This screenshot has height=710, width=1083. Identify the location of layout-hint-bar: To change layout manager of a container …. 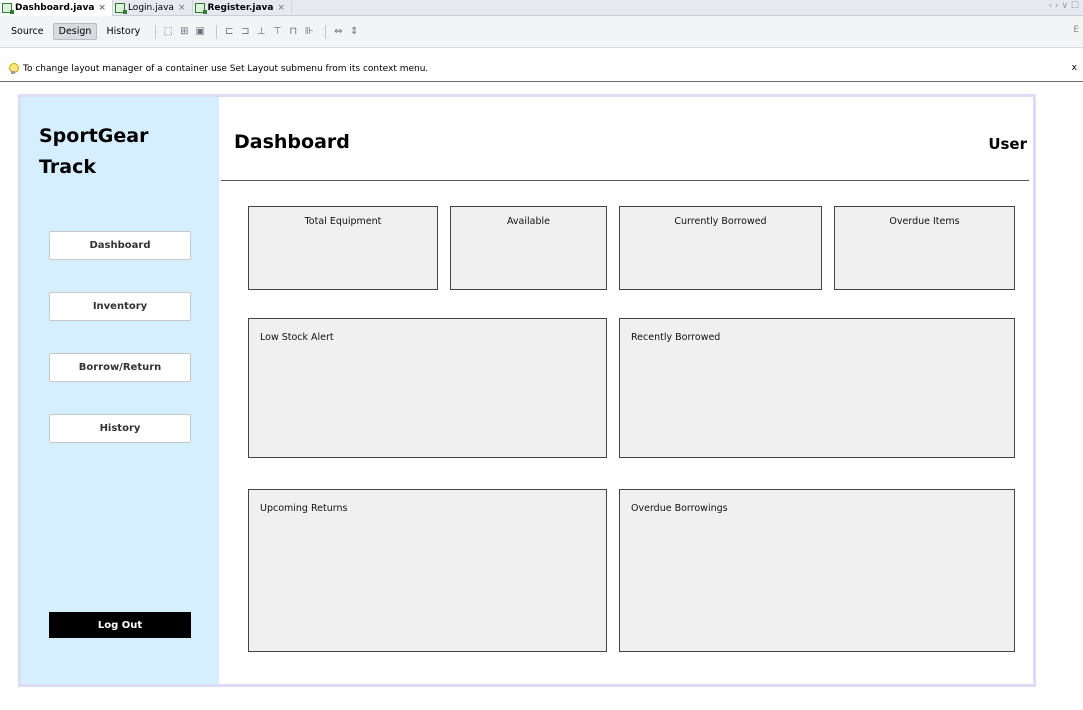
(541, 69).